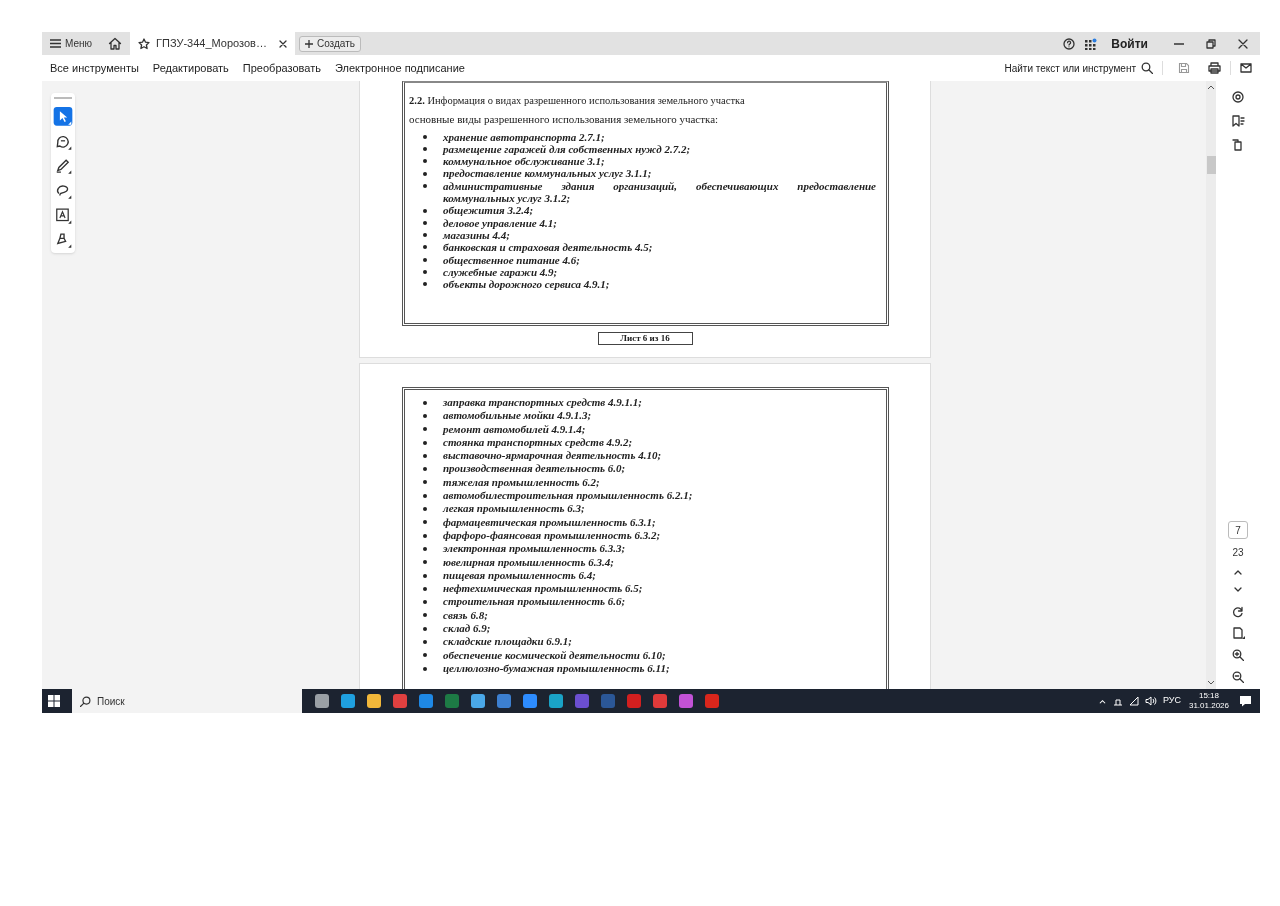 This screenshot has height=906, width=1280. I want to click on language-indicator: РУС, so click(1171, 701).